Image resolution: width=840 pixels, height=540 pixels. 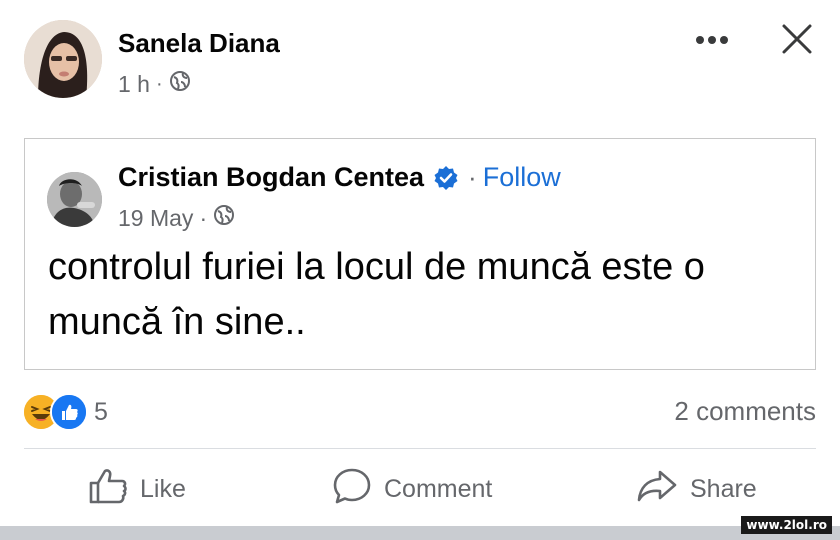 What do you see at coordinates (723, 488) in the screenshot?
I see `share-label: Share` at bounding box center [723, 488].